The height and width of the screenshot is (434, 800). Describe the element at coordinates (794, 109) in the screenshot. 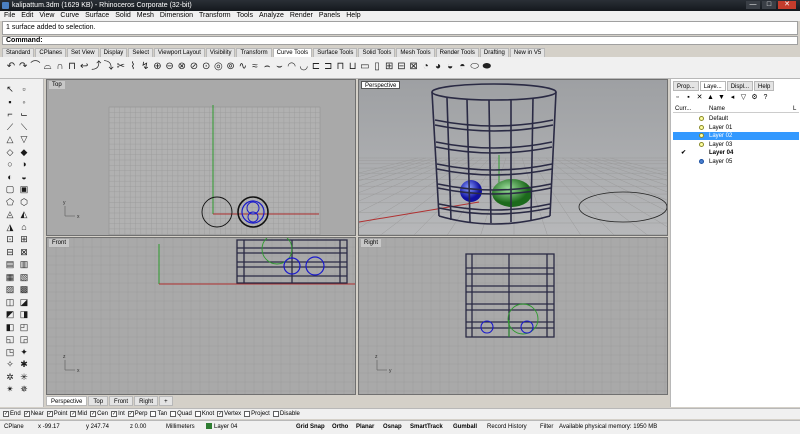

I see `column-lock: L` at that location.